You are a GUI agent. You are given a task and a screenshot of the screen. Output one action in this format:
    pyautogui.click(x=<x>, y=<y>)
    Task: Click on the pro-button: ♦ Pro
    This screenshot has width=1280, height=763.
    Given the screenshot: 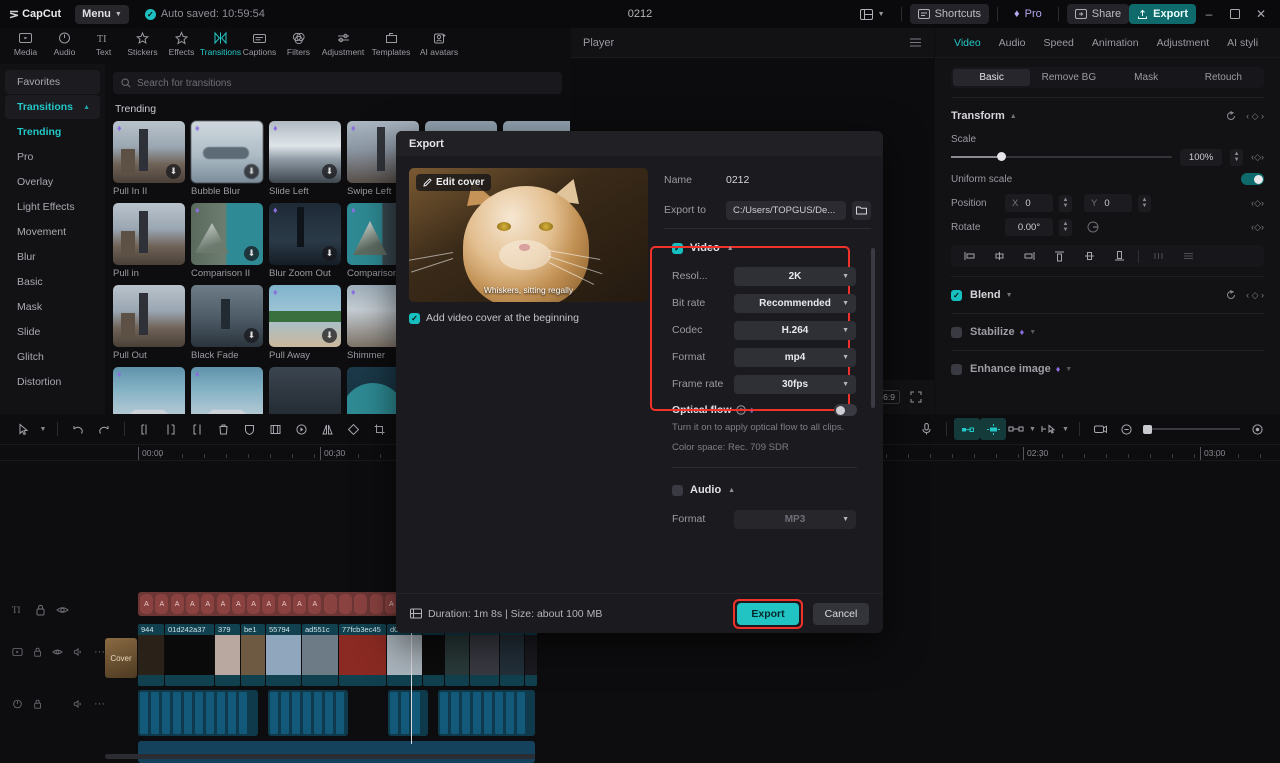 What is the action you would take?
    pyautogui.click(x=1028, y=14)
    